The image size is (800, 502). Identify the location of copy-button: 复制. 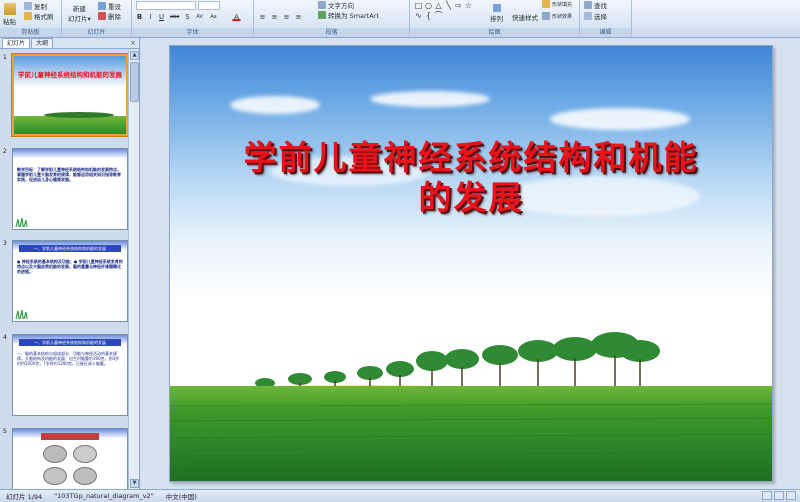
(35, 6).